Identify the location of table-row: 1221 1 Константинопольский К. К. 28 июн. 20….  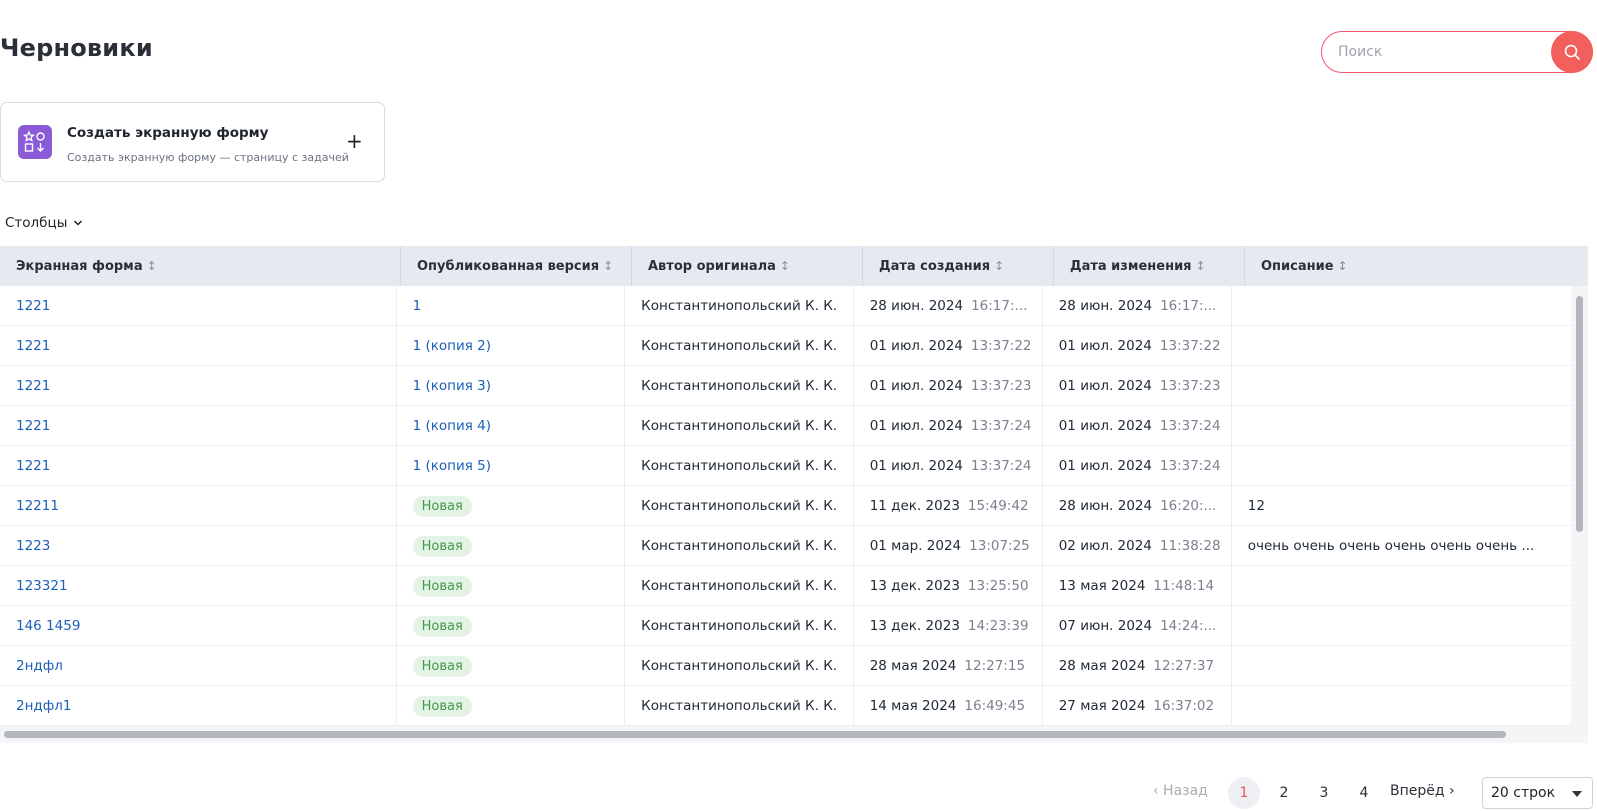
(785, 306).